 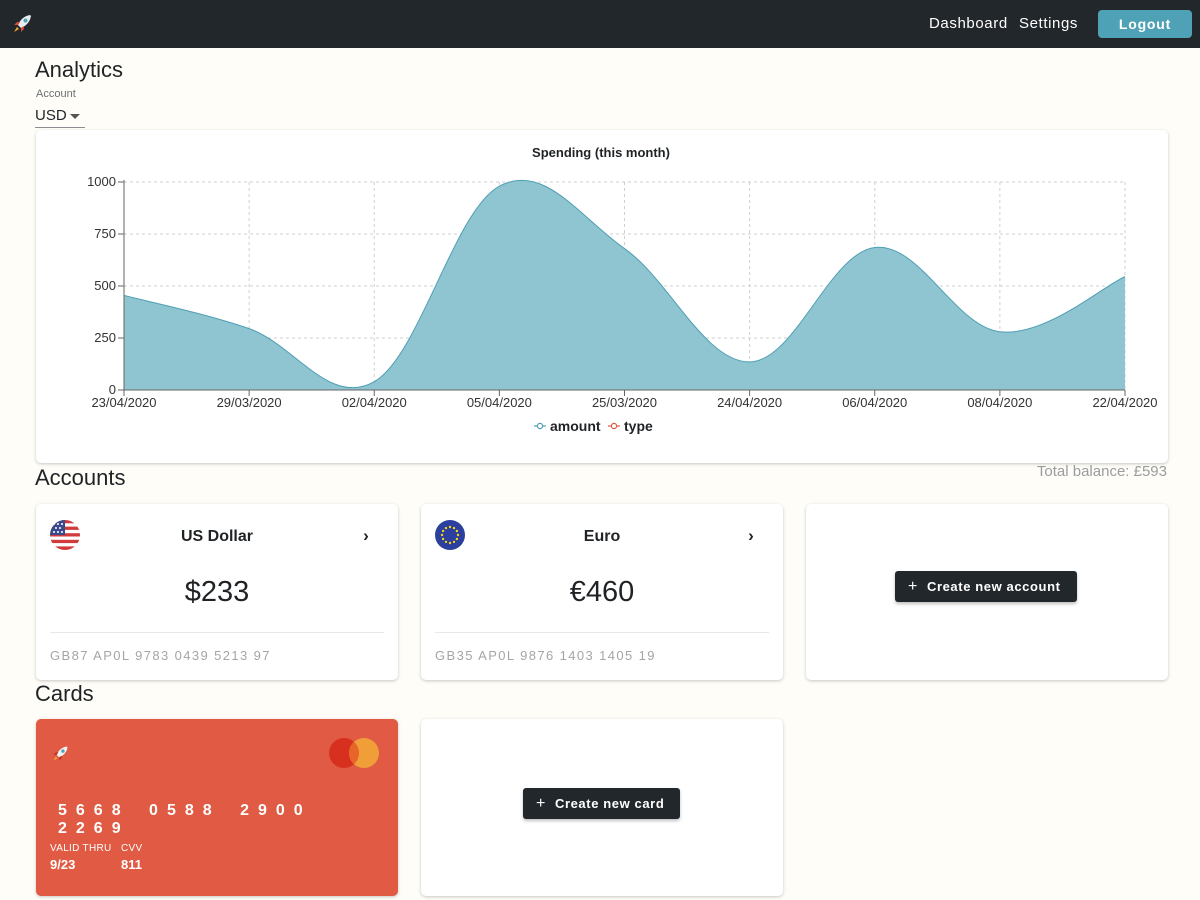 I want to click on caret-down-icon, so click(x=75, y=116).